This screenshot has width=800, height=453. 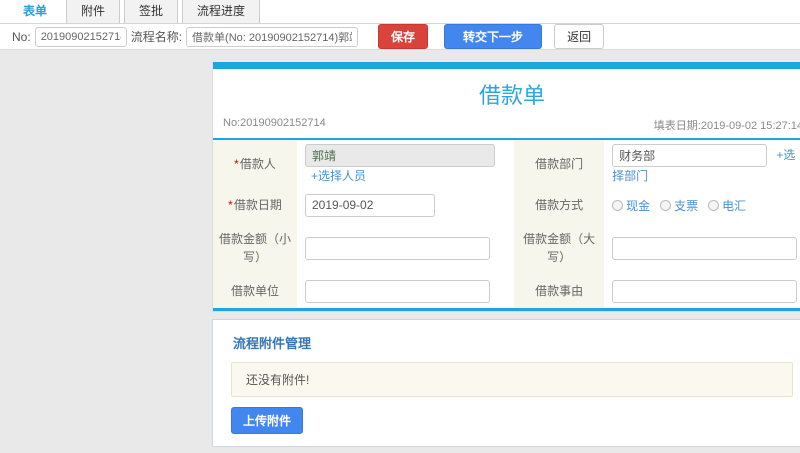 I want to click on flow-name-input, so click(x=272, y=36).